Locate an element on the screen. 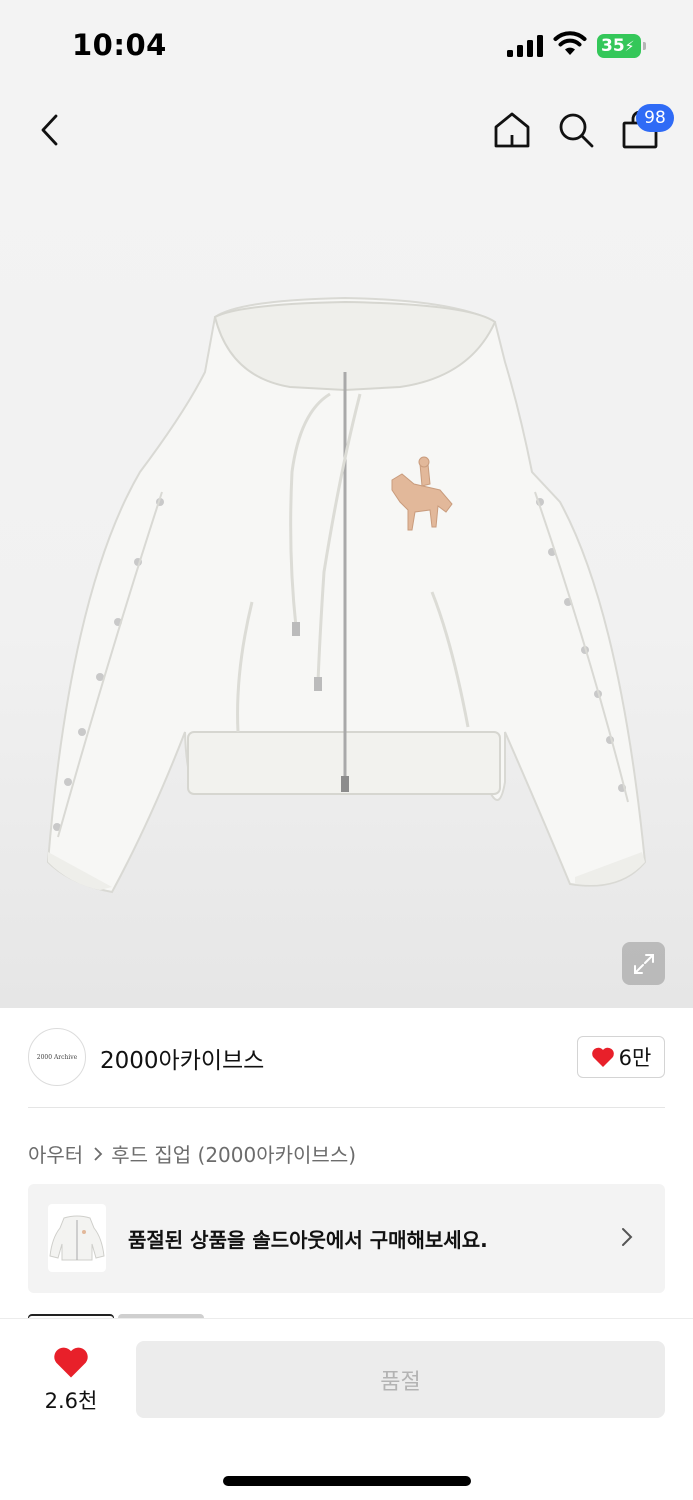 This screenshot has width=693, height=1500. brand-like-button: 6만 is located at coordinates (621, 1057).